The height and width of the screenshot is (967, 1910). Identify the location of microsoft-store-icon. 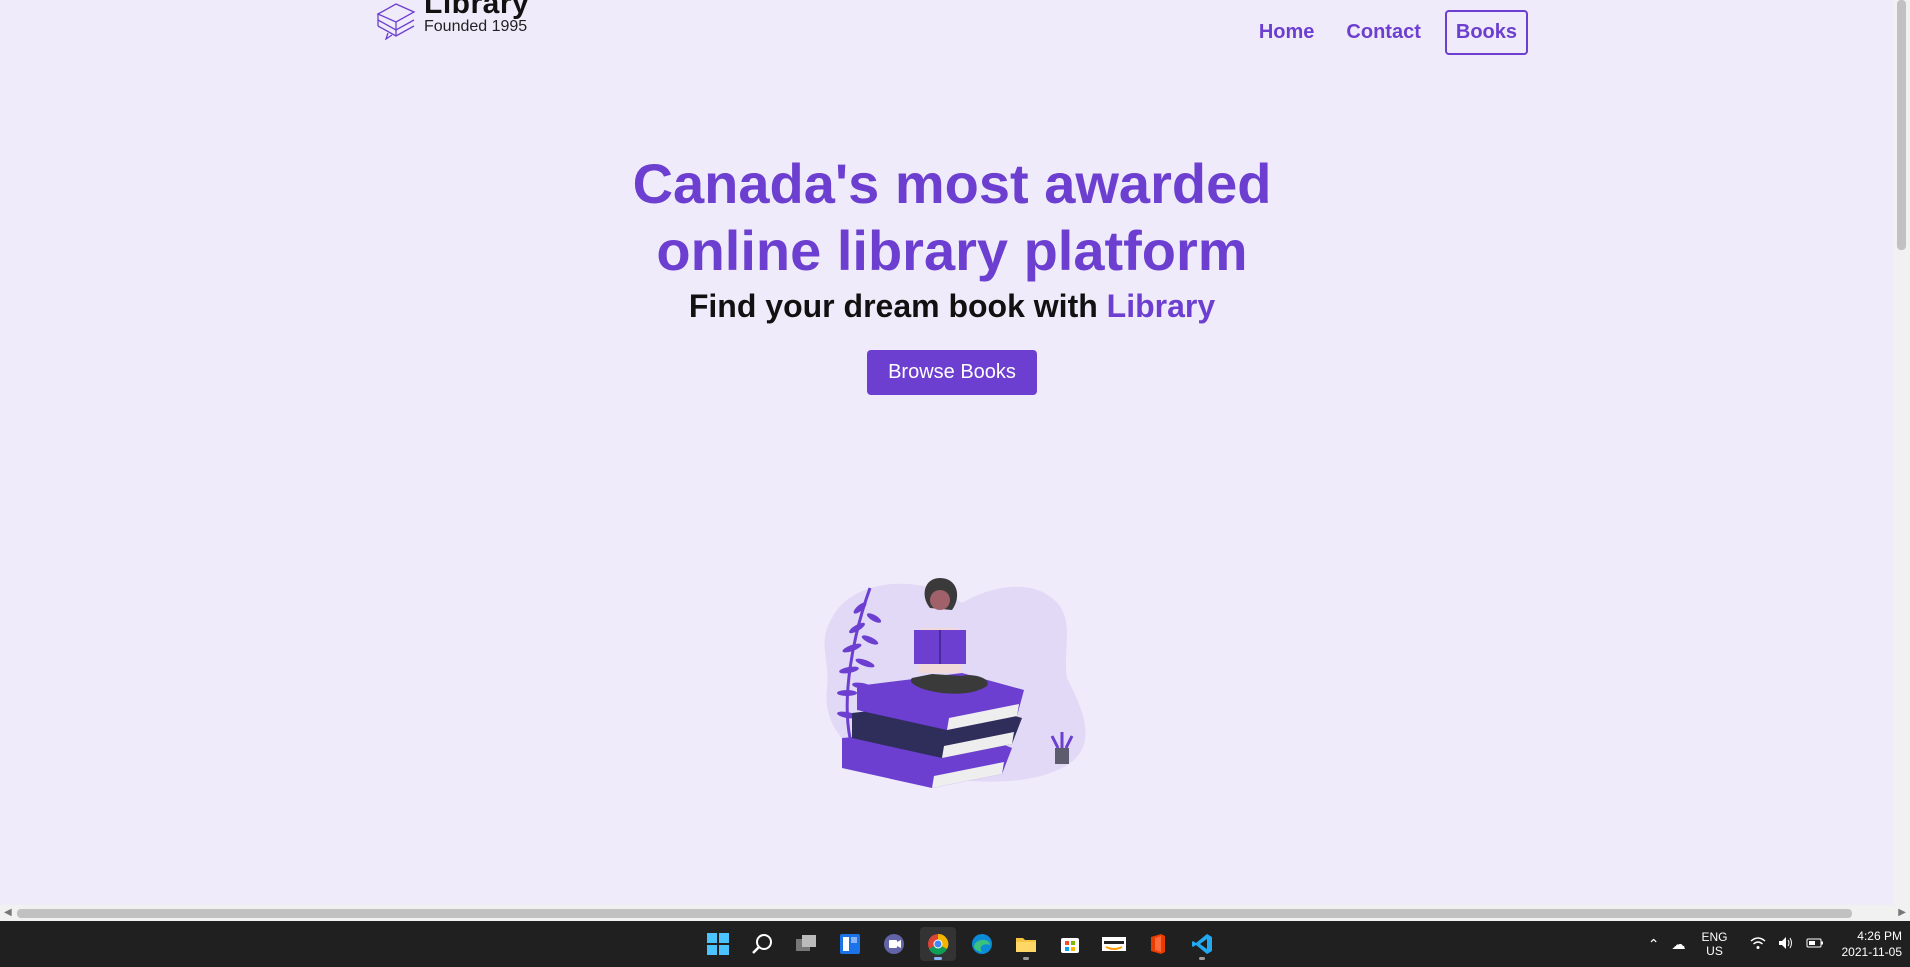
(1070, 944).